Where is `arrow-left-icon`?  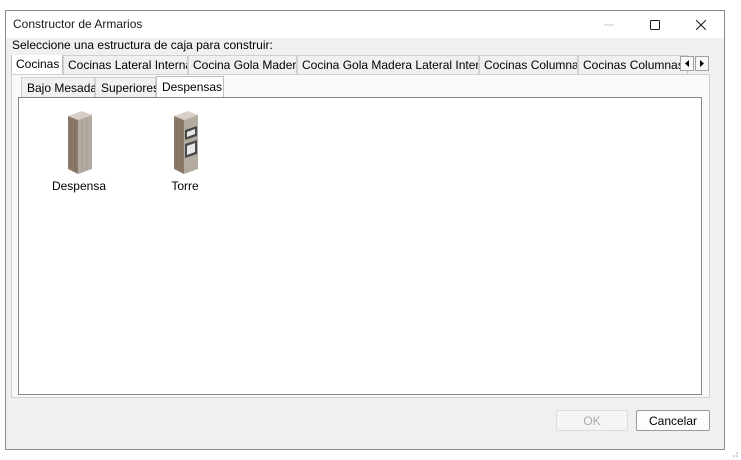
arrow-left-icon is located at coordinates (687, 63).